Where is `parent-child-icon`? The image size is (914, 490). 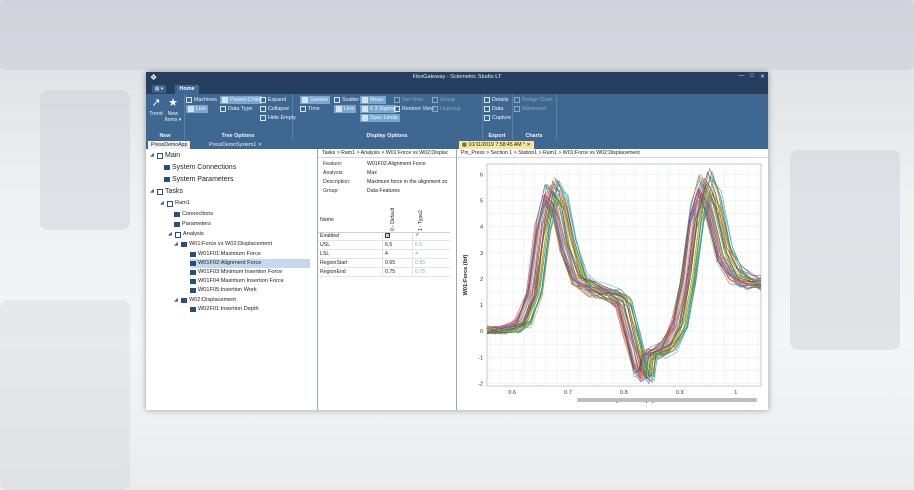 parent-child-icon is located at coordinates (225, 100).